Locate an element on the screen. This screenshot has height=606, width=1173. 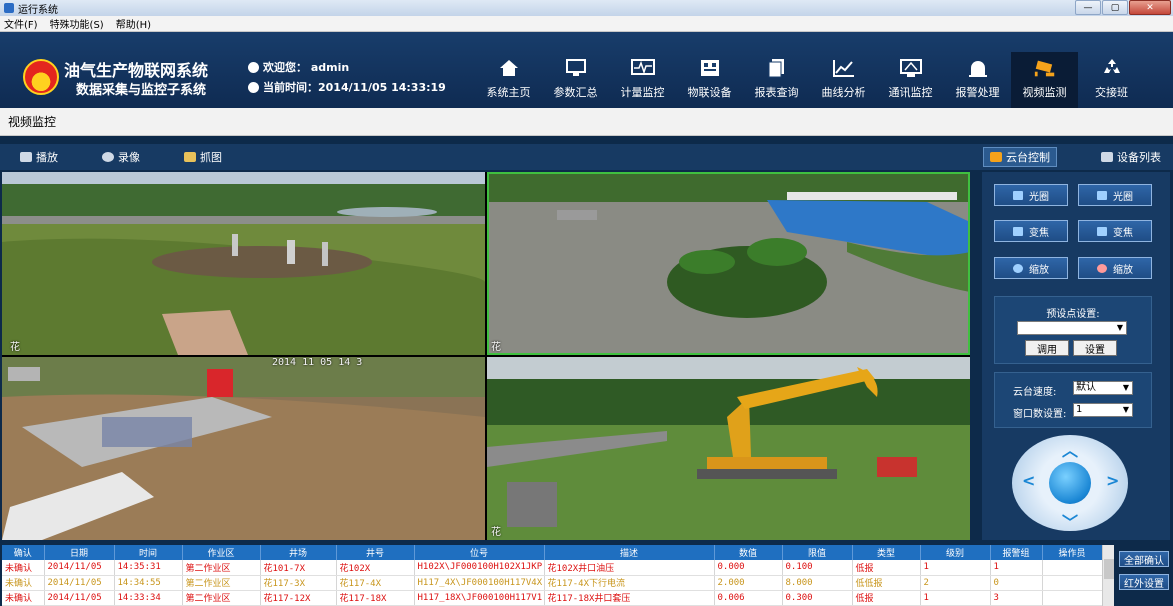
cell: 花117-4X下行电流 is located at coordinates (629, 583).